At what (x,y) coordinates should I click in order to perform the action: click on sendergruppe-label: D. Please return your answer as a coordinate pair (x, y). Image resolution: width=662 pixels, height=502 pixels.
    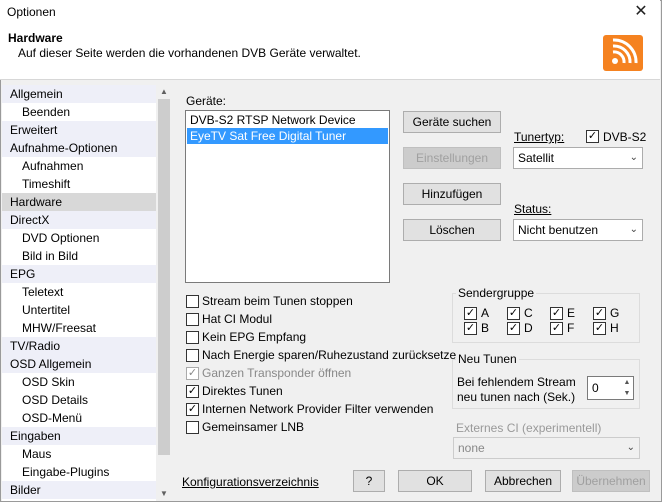
    Looking at the image, I should click on (528, 328).